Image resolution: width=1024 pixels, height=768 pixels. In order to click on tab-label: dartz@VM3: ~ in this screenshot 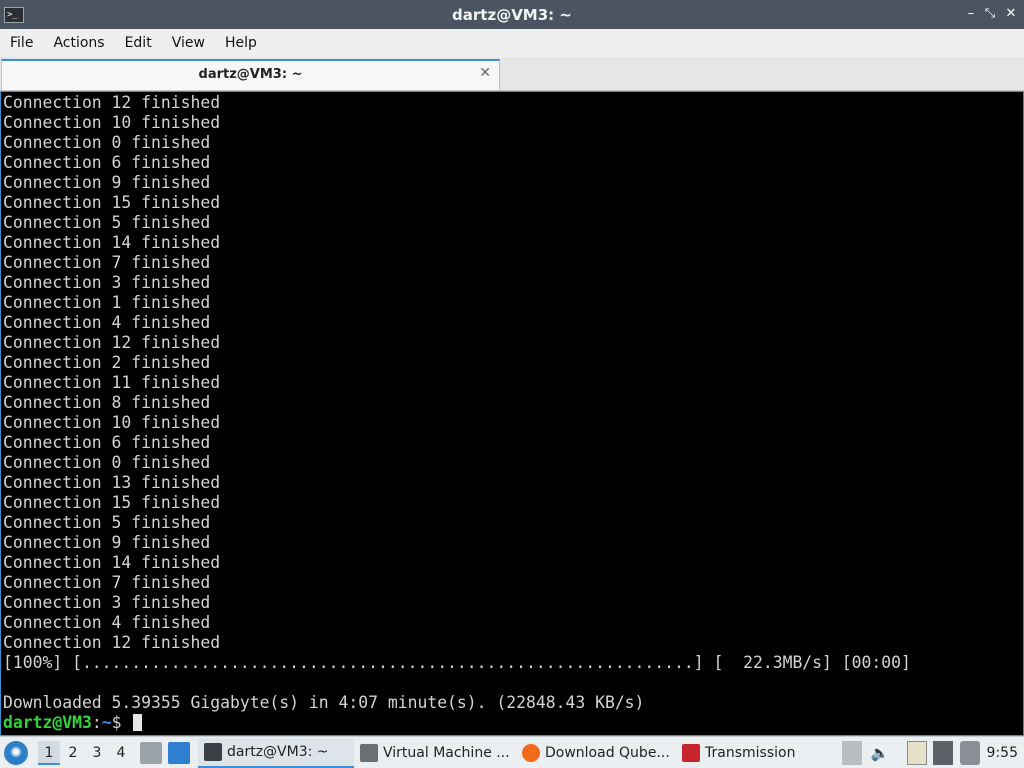, I will do `click(250, 74)`.